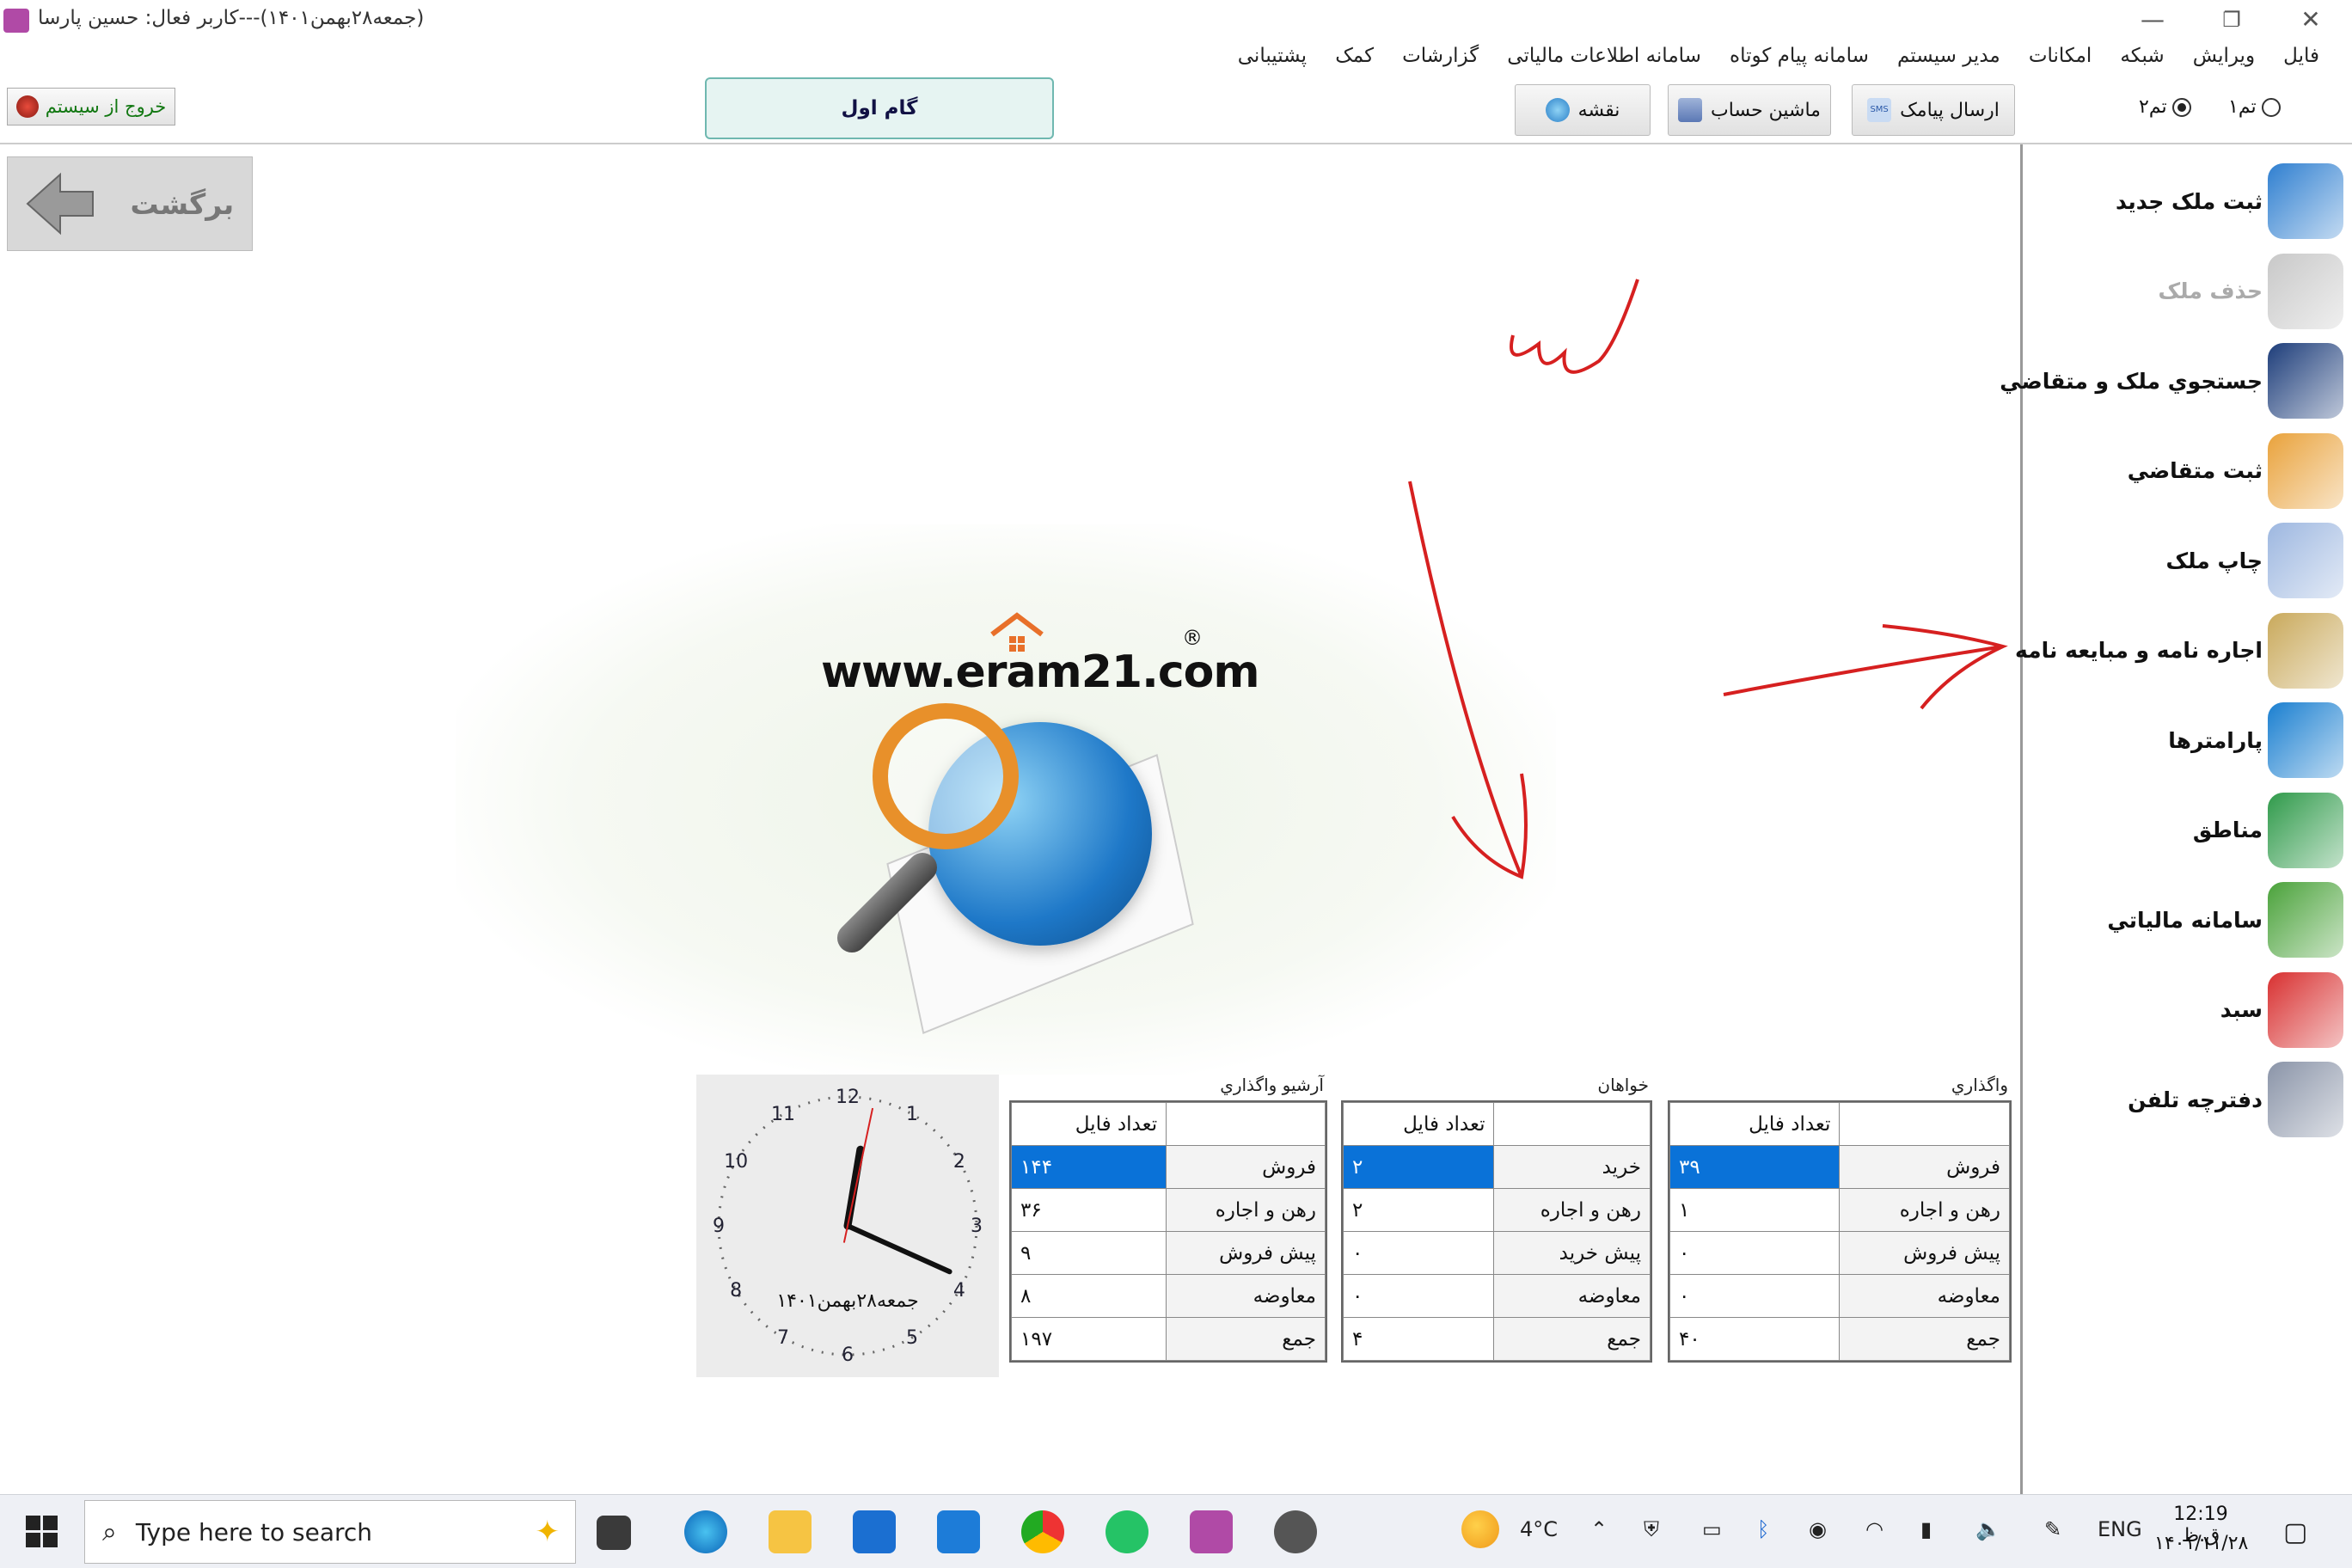  What do you see at coordinates (1480, 1529) in the screenshot?
I see `weather-icon` at bounding box center [1480, 1529].